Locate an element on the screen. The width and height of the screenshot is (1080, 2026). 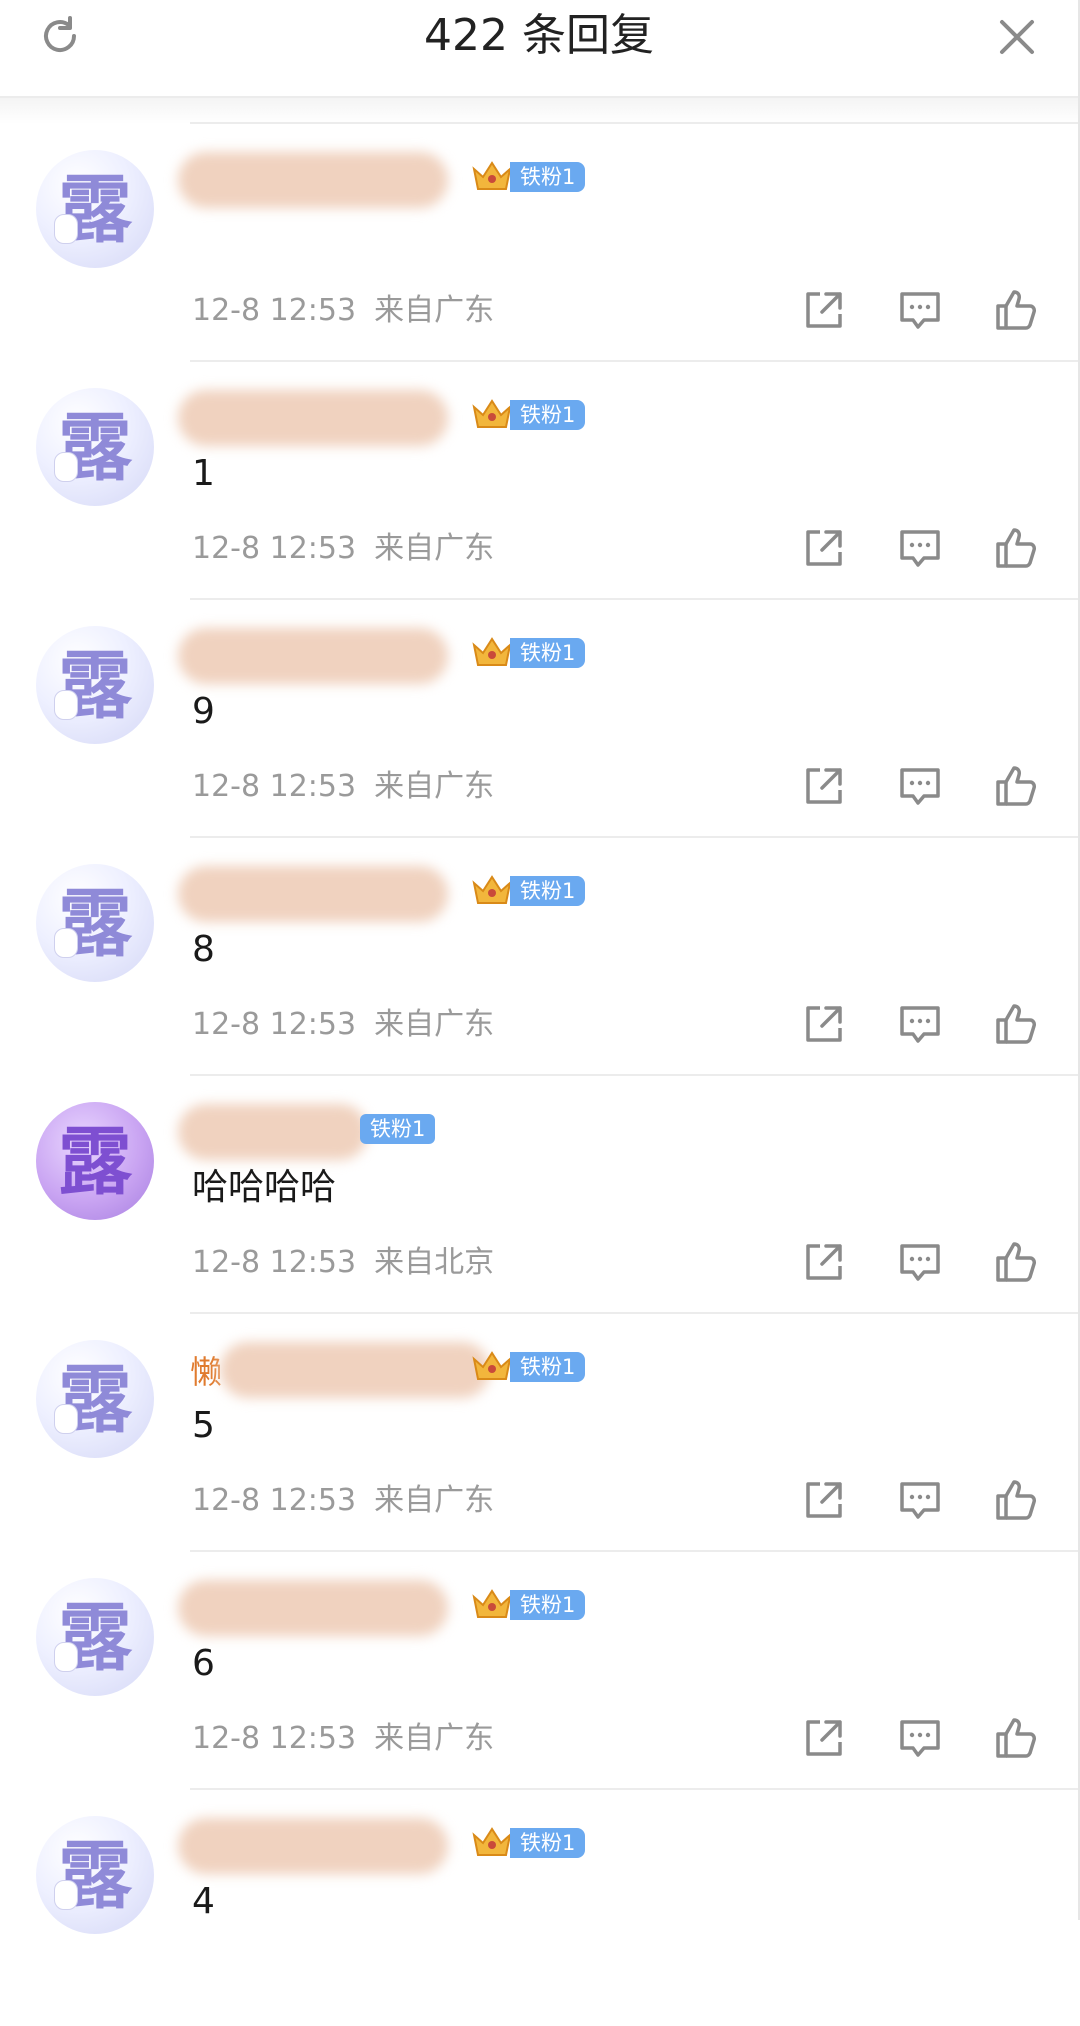
comment-item: 露 铁粉1 12-8 12:53 来自广东 is located at coordinates (539, 241).